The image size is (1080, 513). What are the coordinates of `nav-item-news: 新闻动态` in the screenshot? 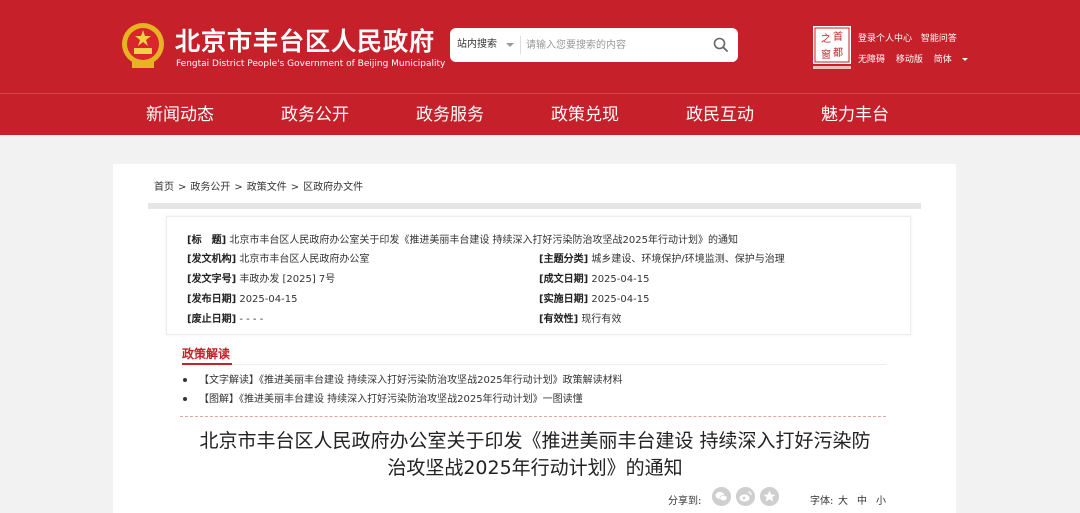 It's located at (180, 115).